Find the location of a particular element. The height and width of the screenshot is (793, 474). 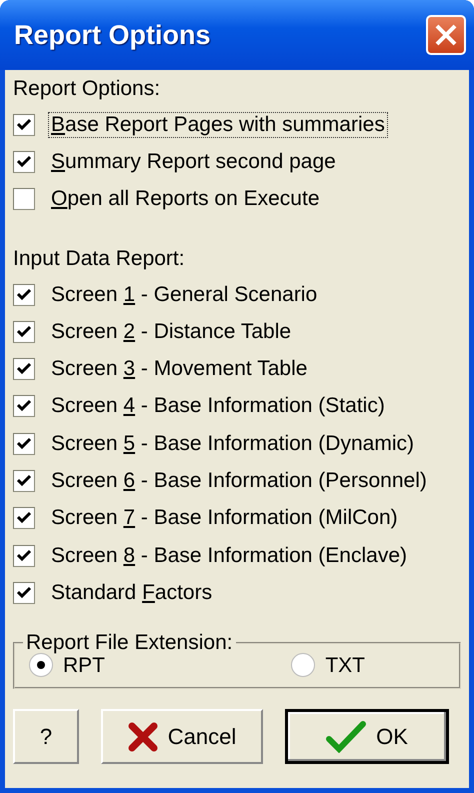

checkmark-icon is located at coordinates (346, 736).